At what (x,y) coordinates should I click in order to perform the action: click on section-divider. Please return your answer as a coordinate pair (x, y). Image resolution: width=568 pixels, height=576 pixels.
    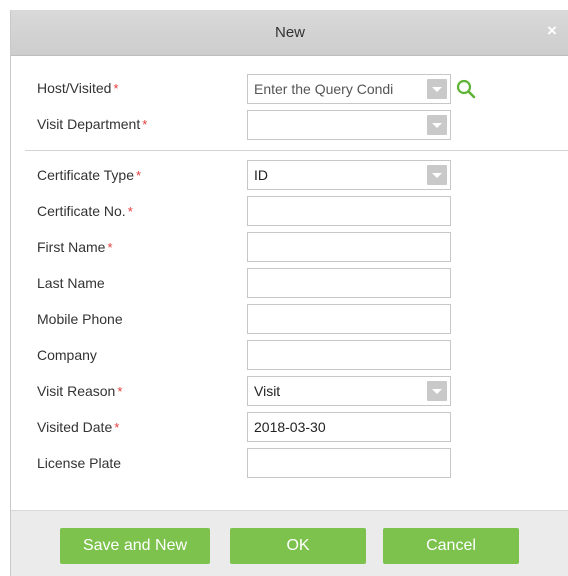
    Looking at the image, I should click on (296, 150).